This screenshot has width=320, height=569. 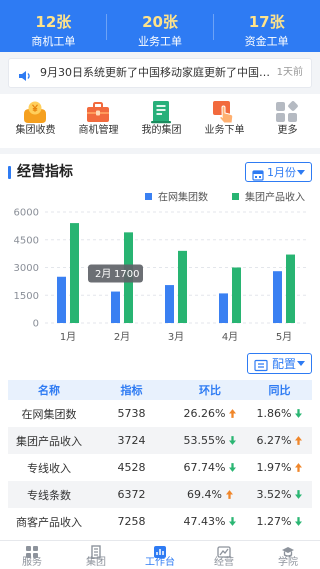 I want to click on tab-service: 服务, so click(x=32, y=555).